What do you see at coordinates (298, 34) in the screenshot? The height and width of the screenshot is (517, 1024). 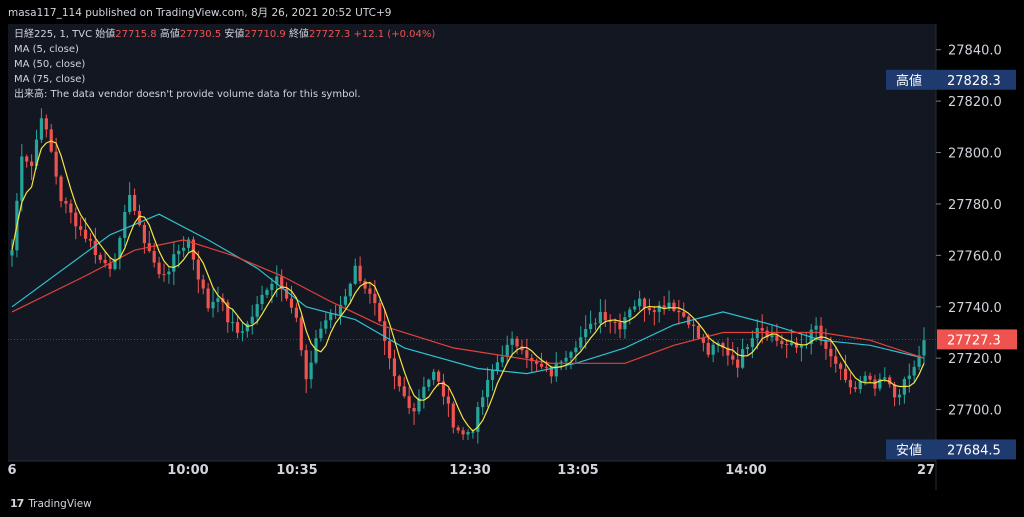 I see `close-label: 終値` at bounding box center [298, 34].